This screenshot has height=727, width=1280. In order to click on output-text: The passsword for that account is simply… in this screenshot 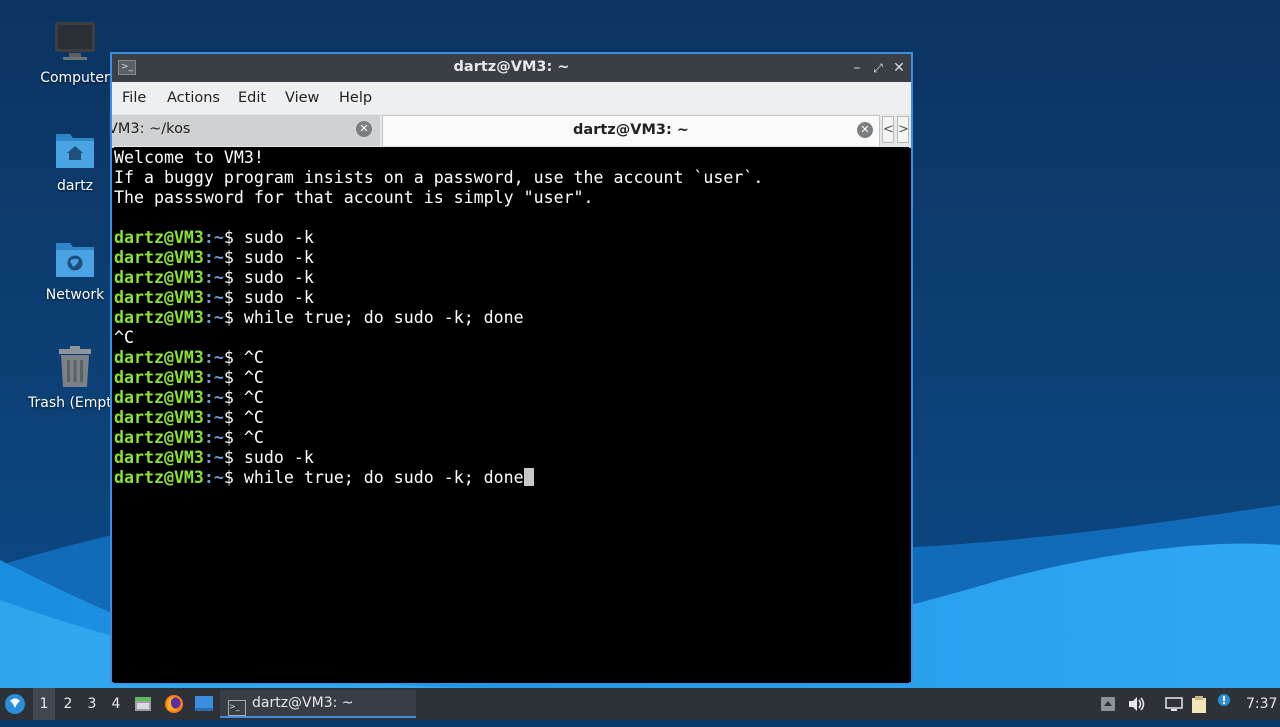, I will do `click(354, 197)`.